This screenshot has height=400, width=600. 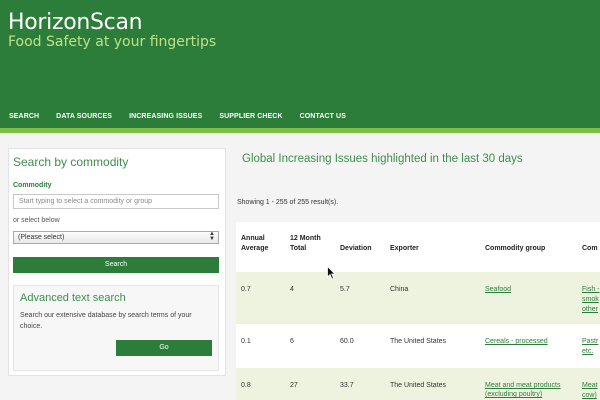 I want to click on cell-commodity-group-link: Cereals - processed, so click(x=516, y=341).